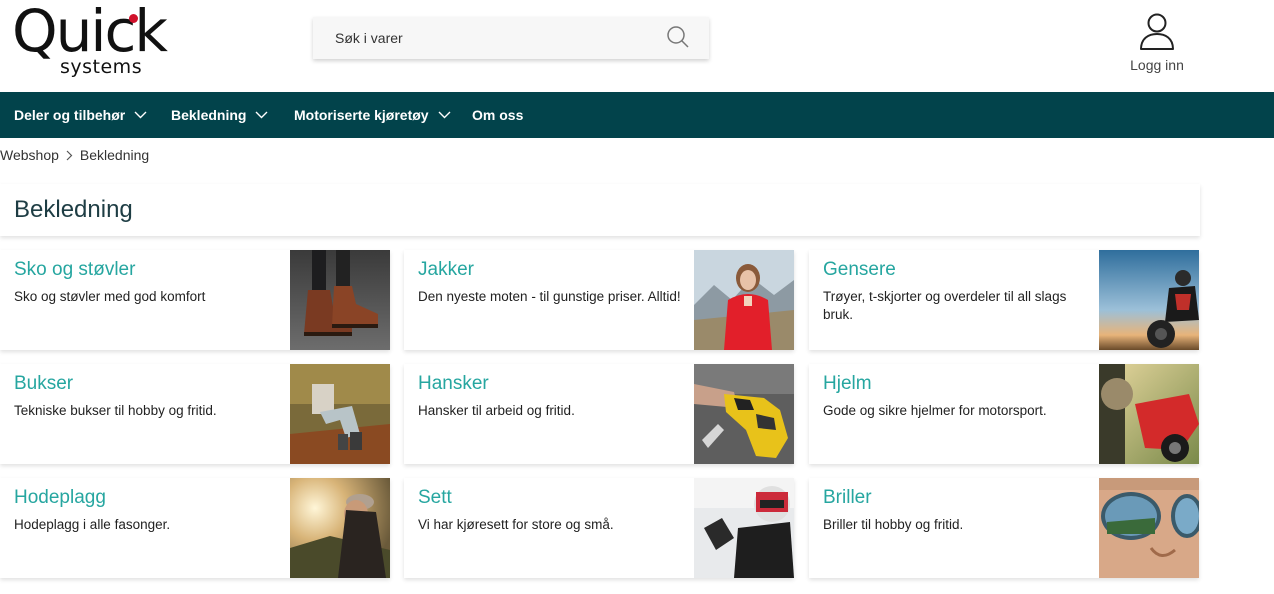  Describe the element at coordinates (114, 155) in the screenshot. I see `breadcrumb-current: Bekledning` at that location.